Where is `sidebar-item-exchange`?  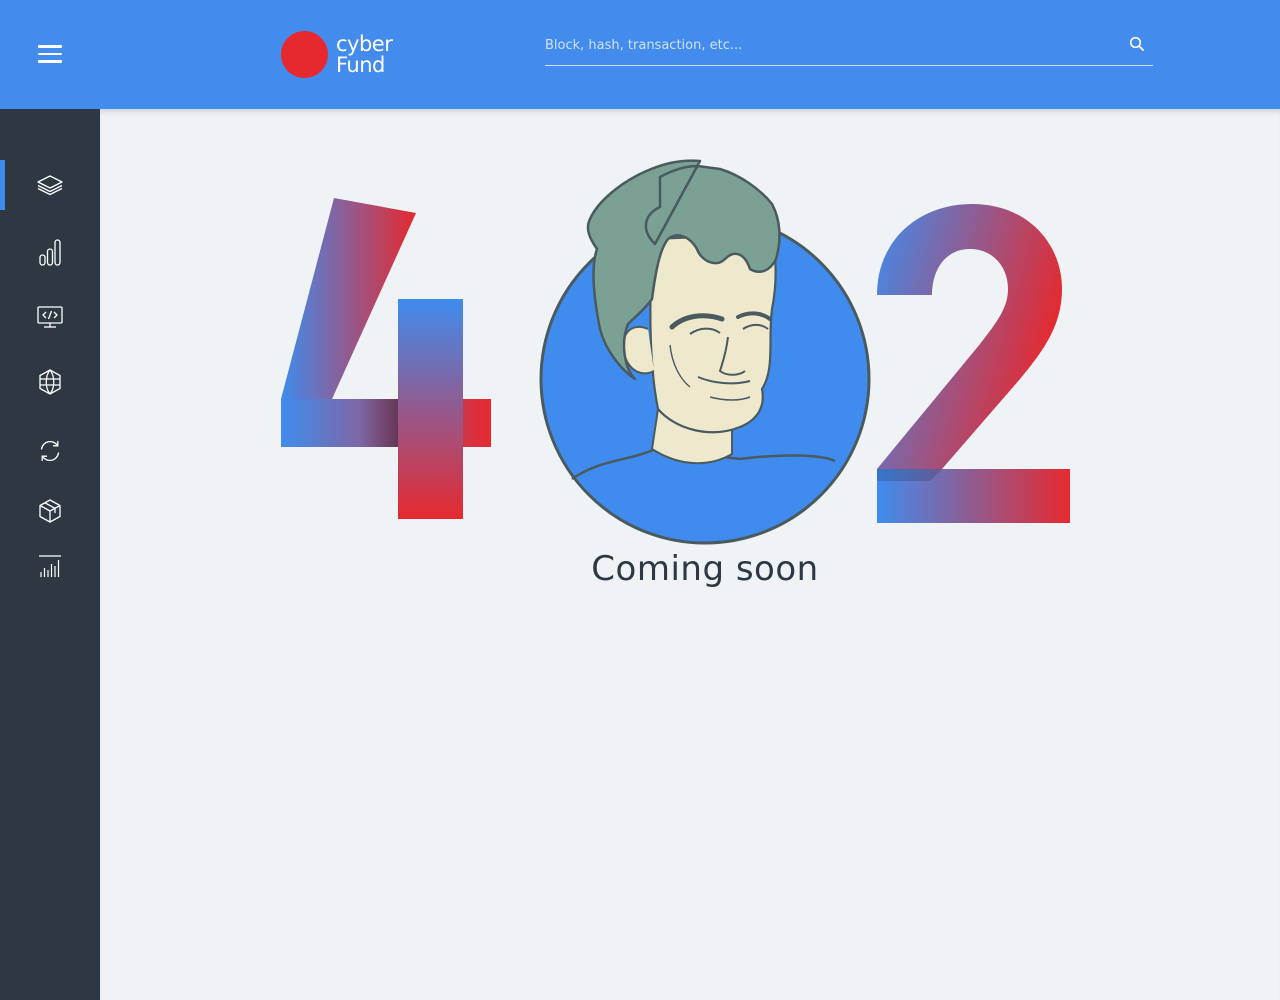 sidebar-item-exchange is located at coordinates (50, 451).